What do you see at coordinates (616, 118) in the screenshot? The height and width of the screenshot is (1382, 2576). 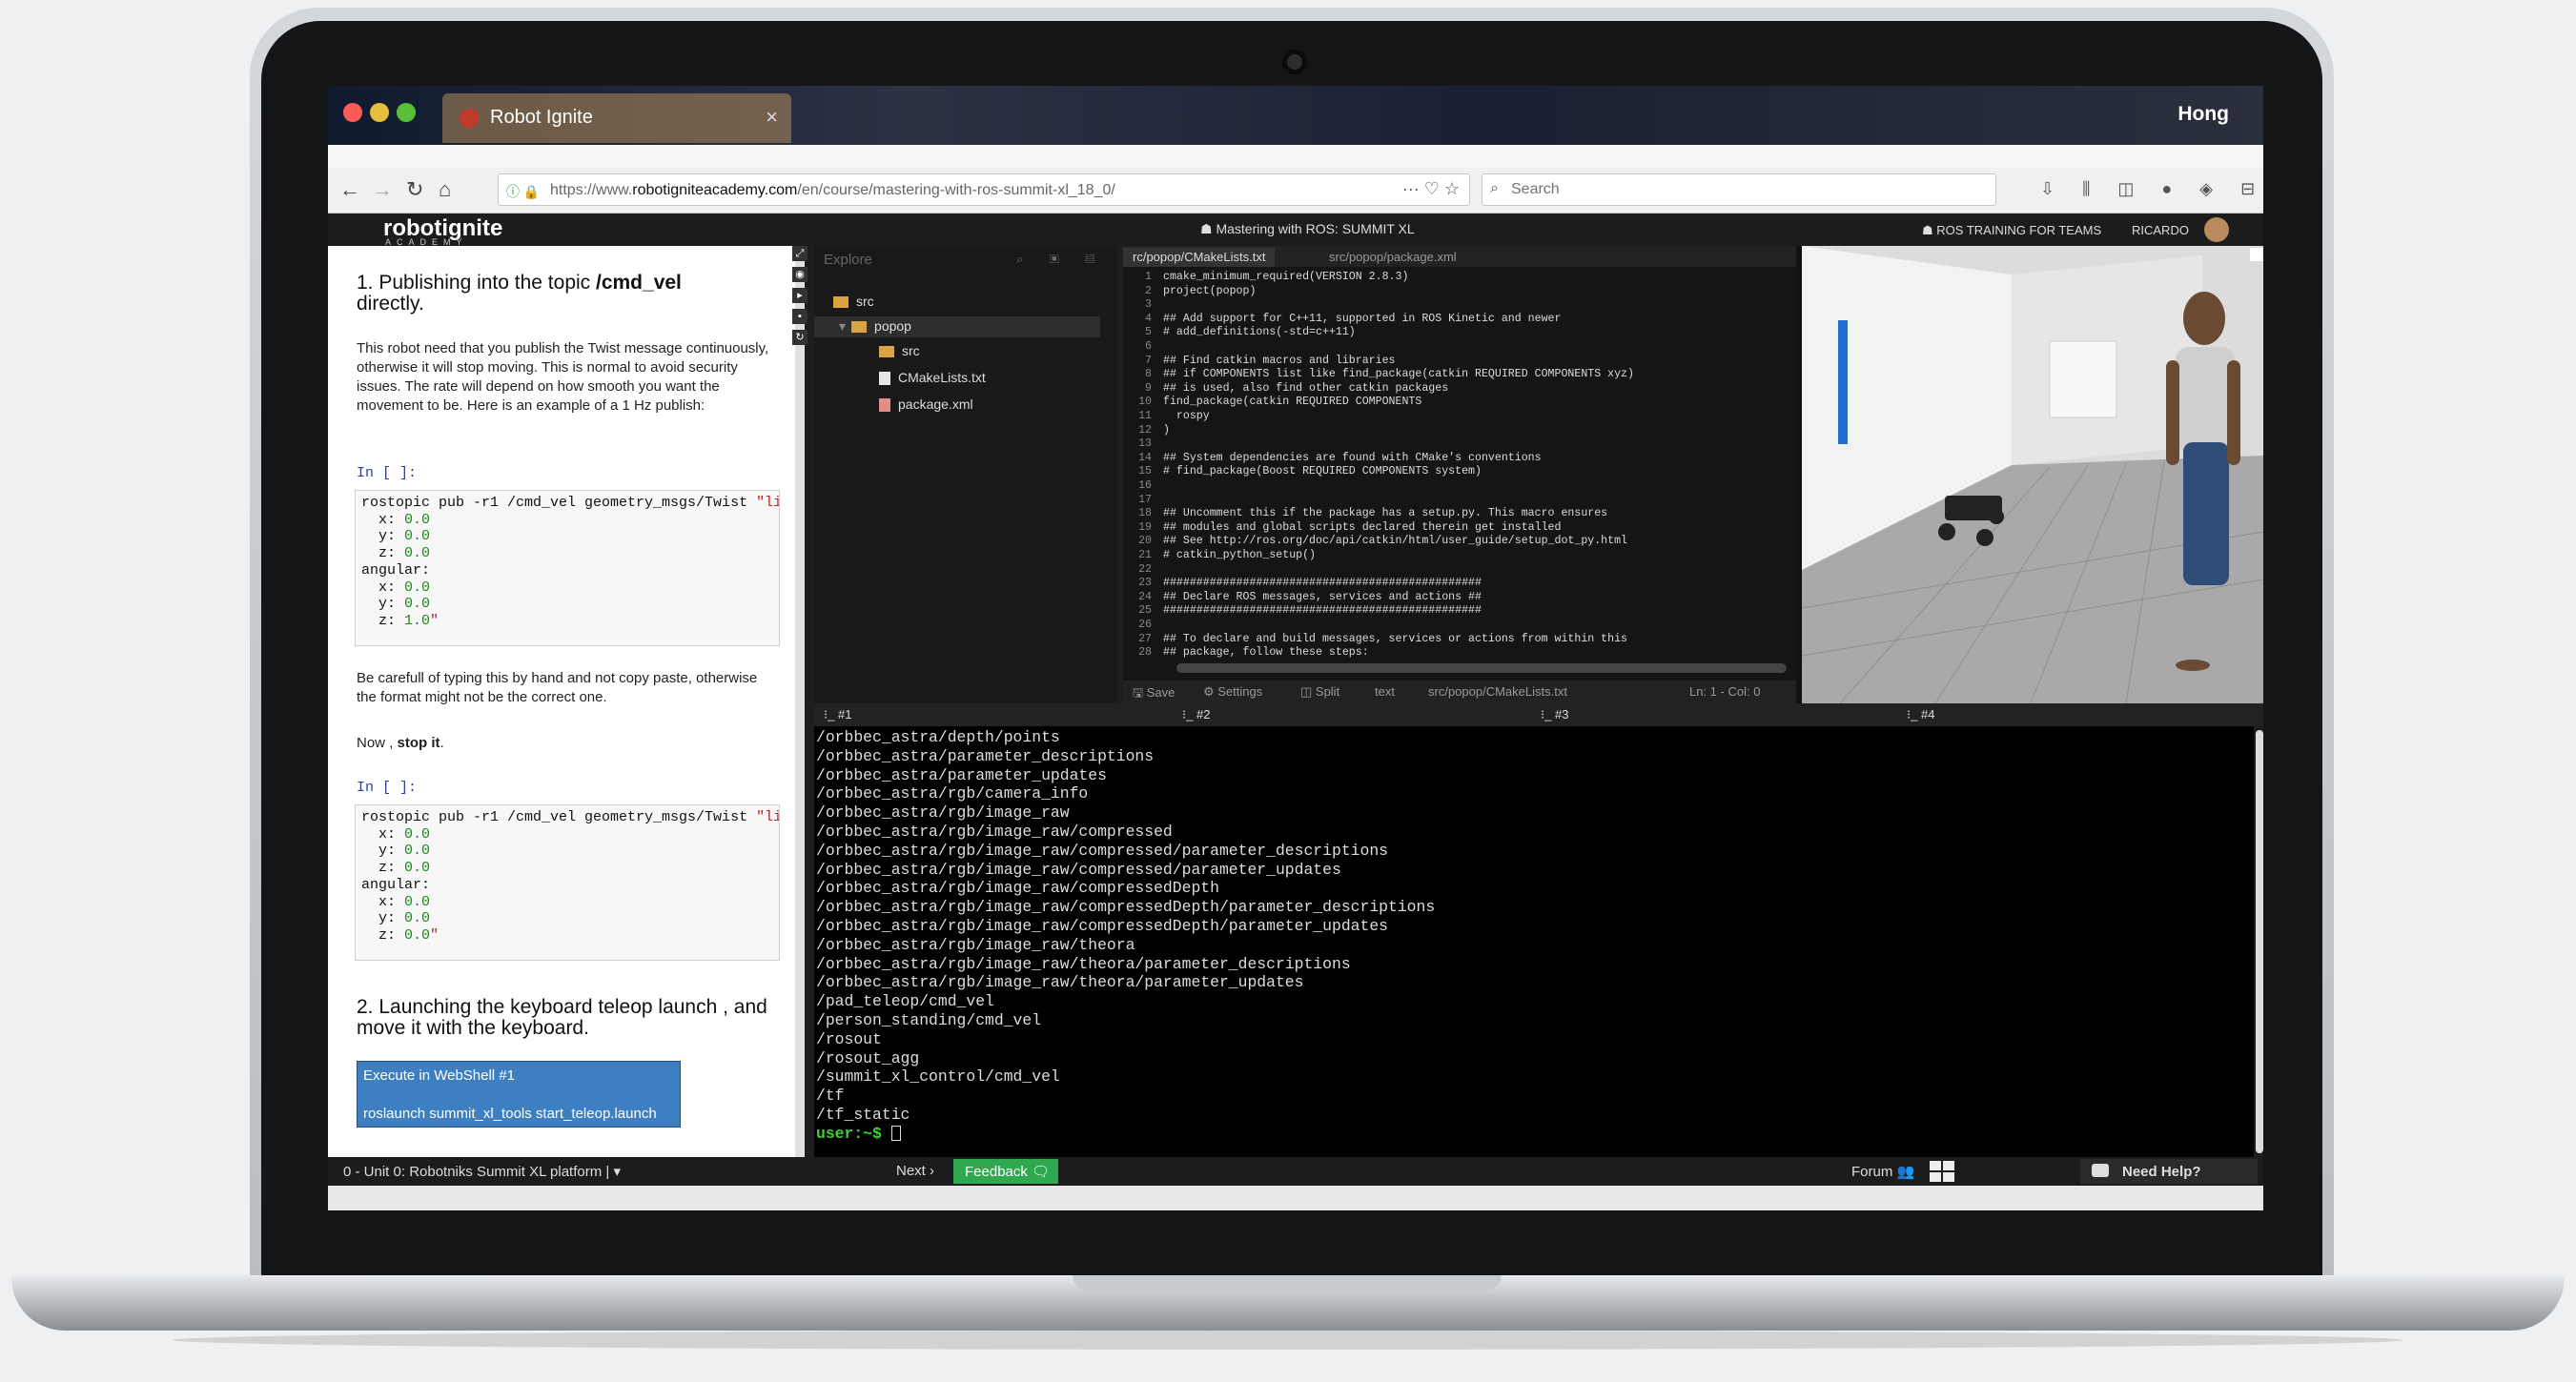 I see `browser-tab: Robot Ignite ×` at bounding box center [616, 118].